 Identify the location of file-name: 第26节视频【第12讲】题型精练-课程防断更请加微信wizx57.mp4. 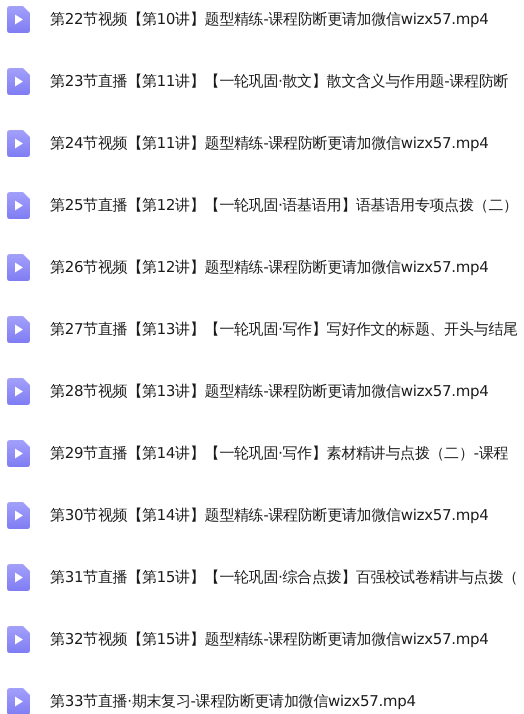
(269, 267).